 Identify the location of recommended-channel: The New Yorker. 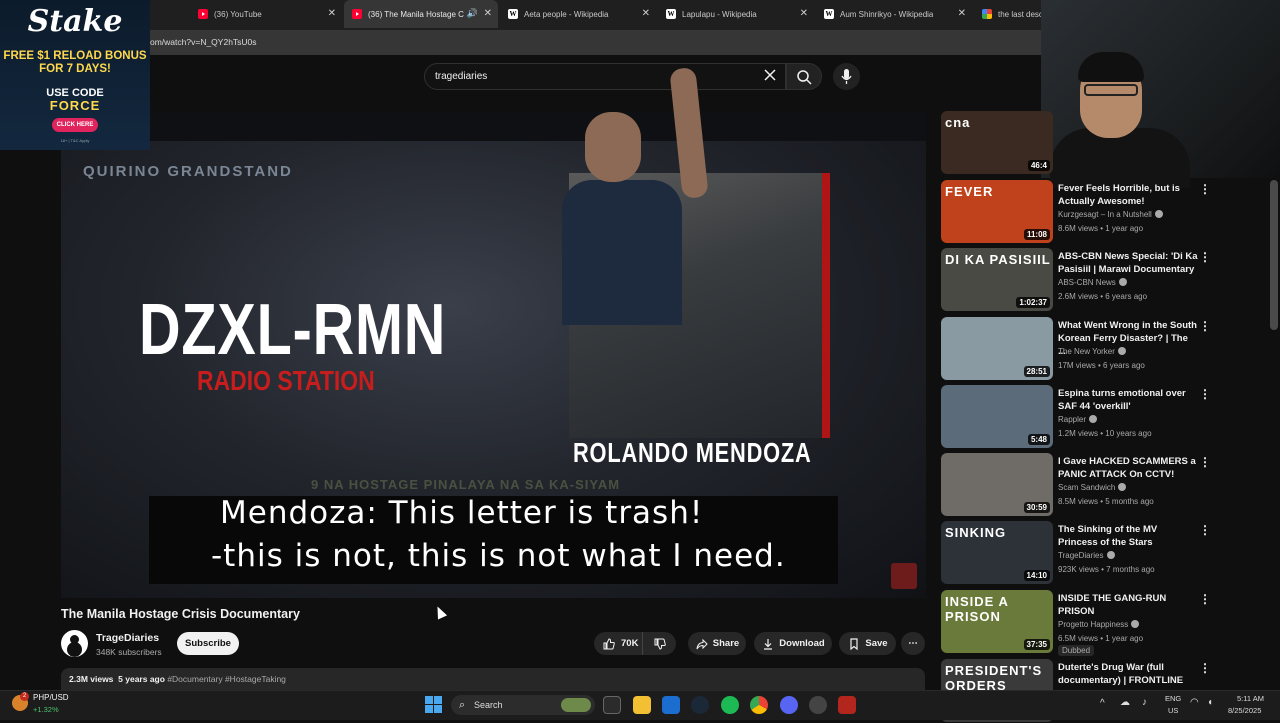
(1092, 351).